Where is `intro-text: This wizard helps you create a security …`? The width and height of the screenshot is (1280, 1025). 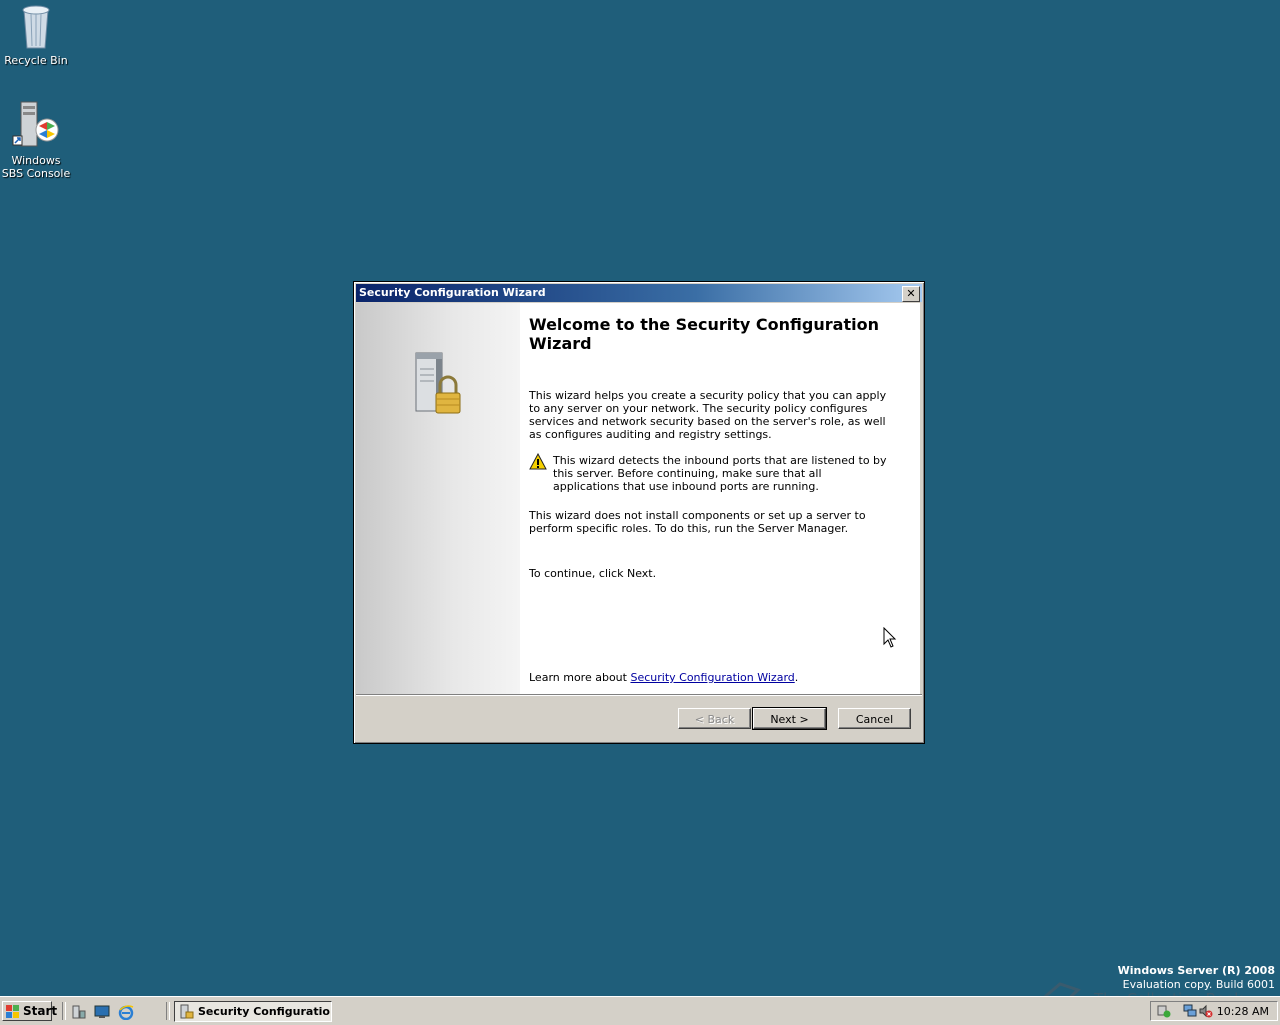
intro-text: This wizard helps you create a security … is located at coordinates (708, 415).